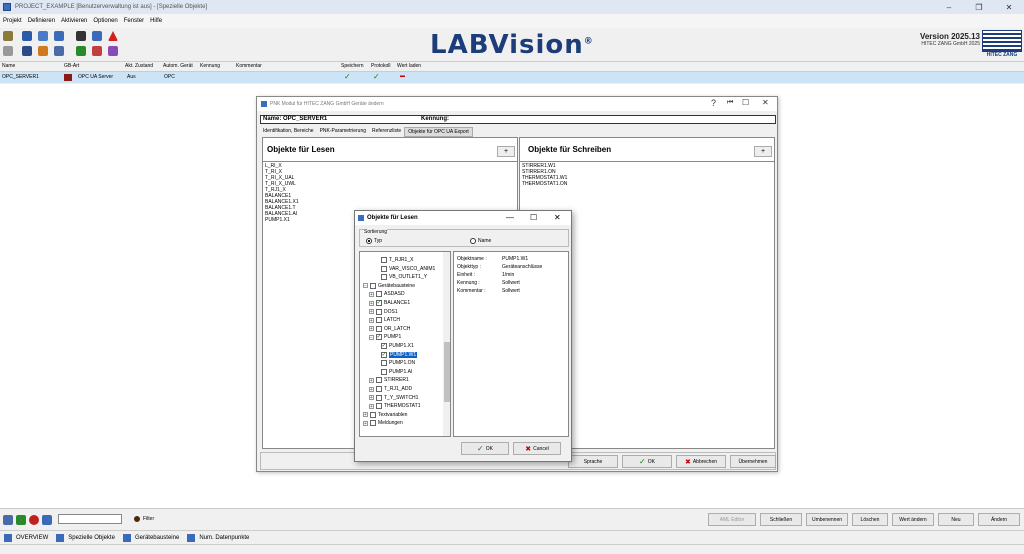  Describe the element at coordinates (288, 132) in the screenshot. I see `tab-identifikation: Identifikation, Bereiche` at that location.